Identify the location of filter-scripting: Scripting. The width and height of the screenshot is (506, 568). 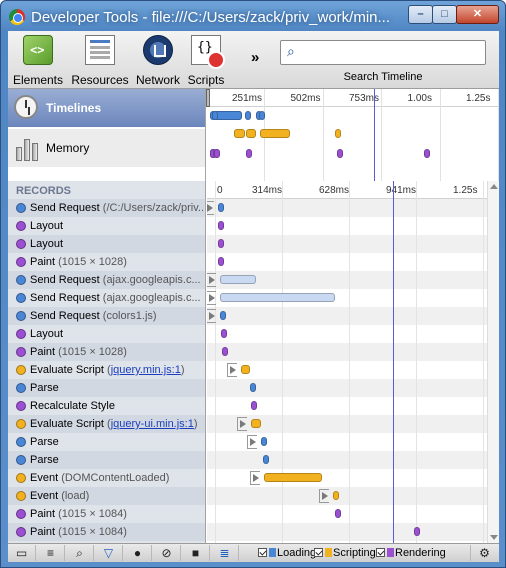
(345, 553).